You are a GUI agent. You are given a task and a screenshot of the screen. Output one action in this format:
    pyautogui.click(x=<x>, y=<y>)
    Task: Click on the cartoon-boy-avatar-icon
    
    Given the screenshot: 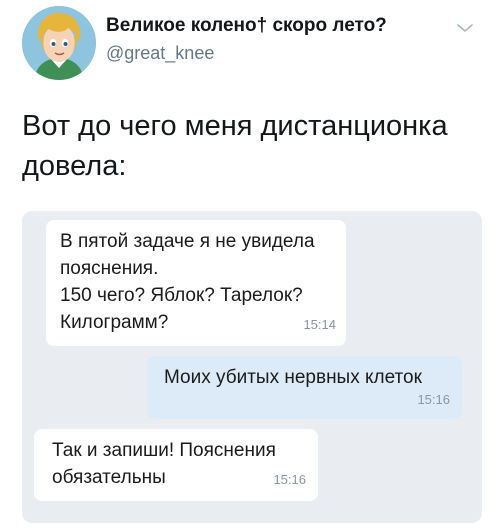 What is the action you would take?
    pyautogui.click(x=59, y=43)
    